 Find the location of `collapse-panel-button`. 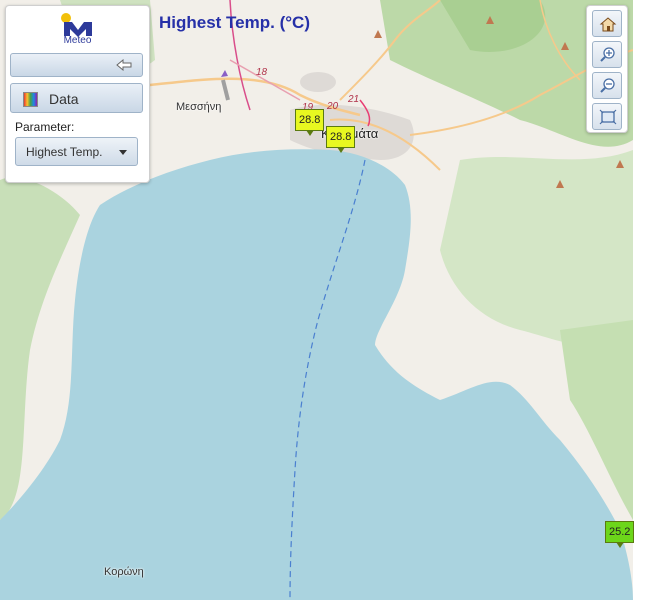

collapse-panel-button is located at coordinates (76, 65).